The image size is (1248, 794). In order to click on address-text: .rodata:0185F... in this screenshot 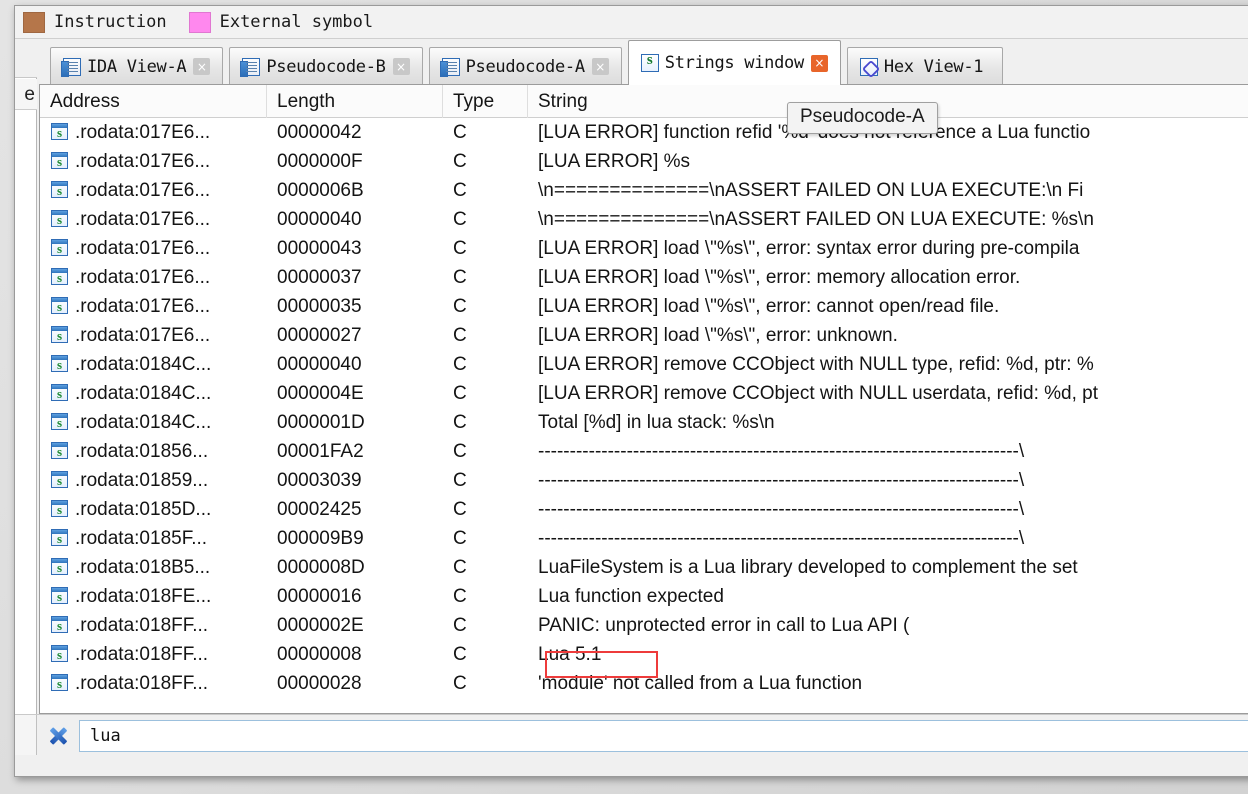, I will do `click(141, 538)`.